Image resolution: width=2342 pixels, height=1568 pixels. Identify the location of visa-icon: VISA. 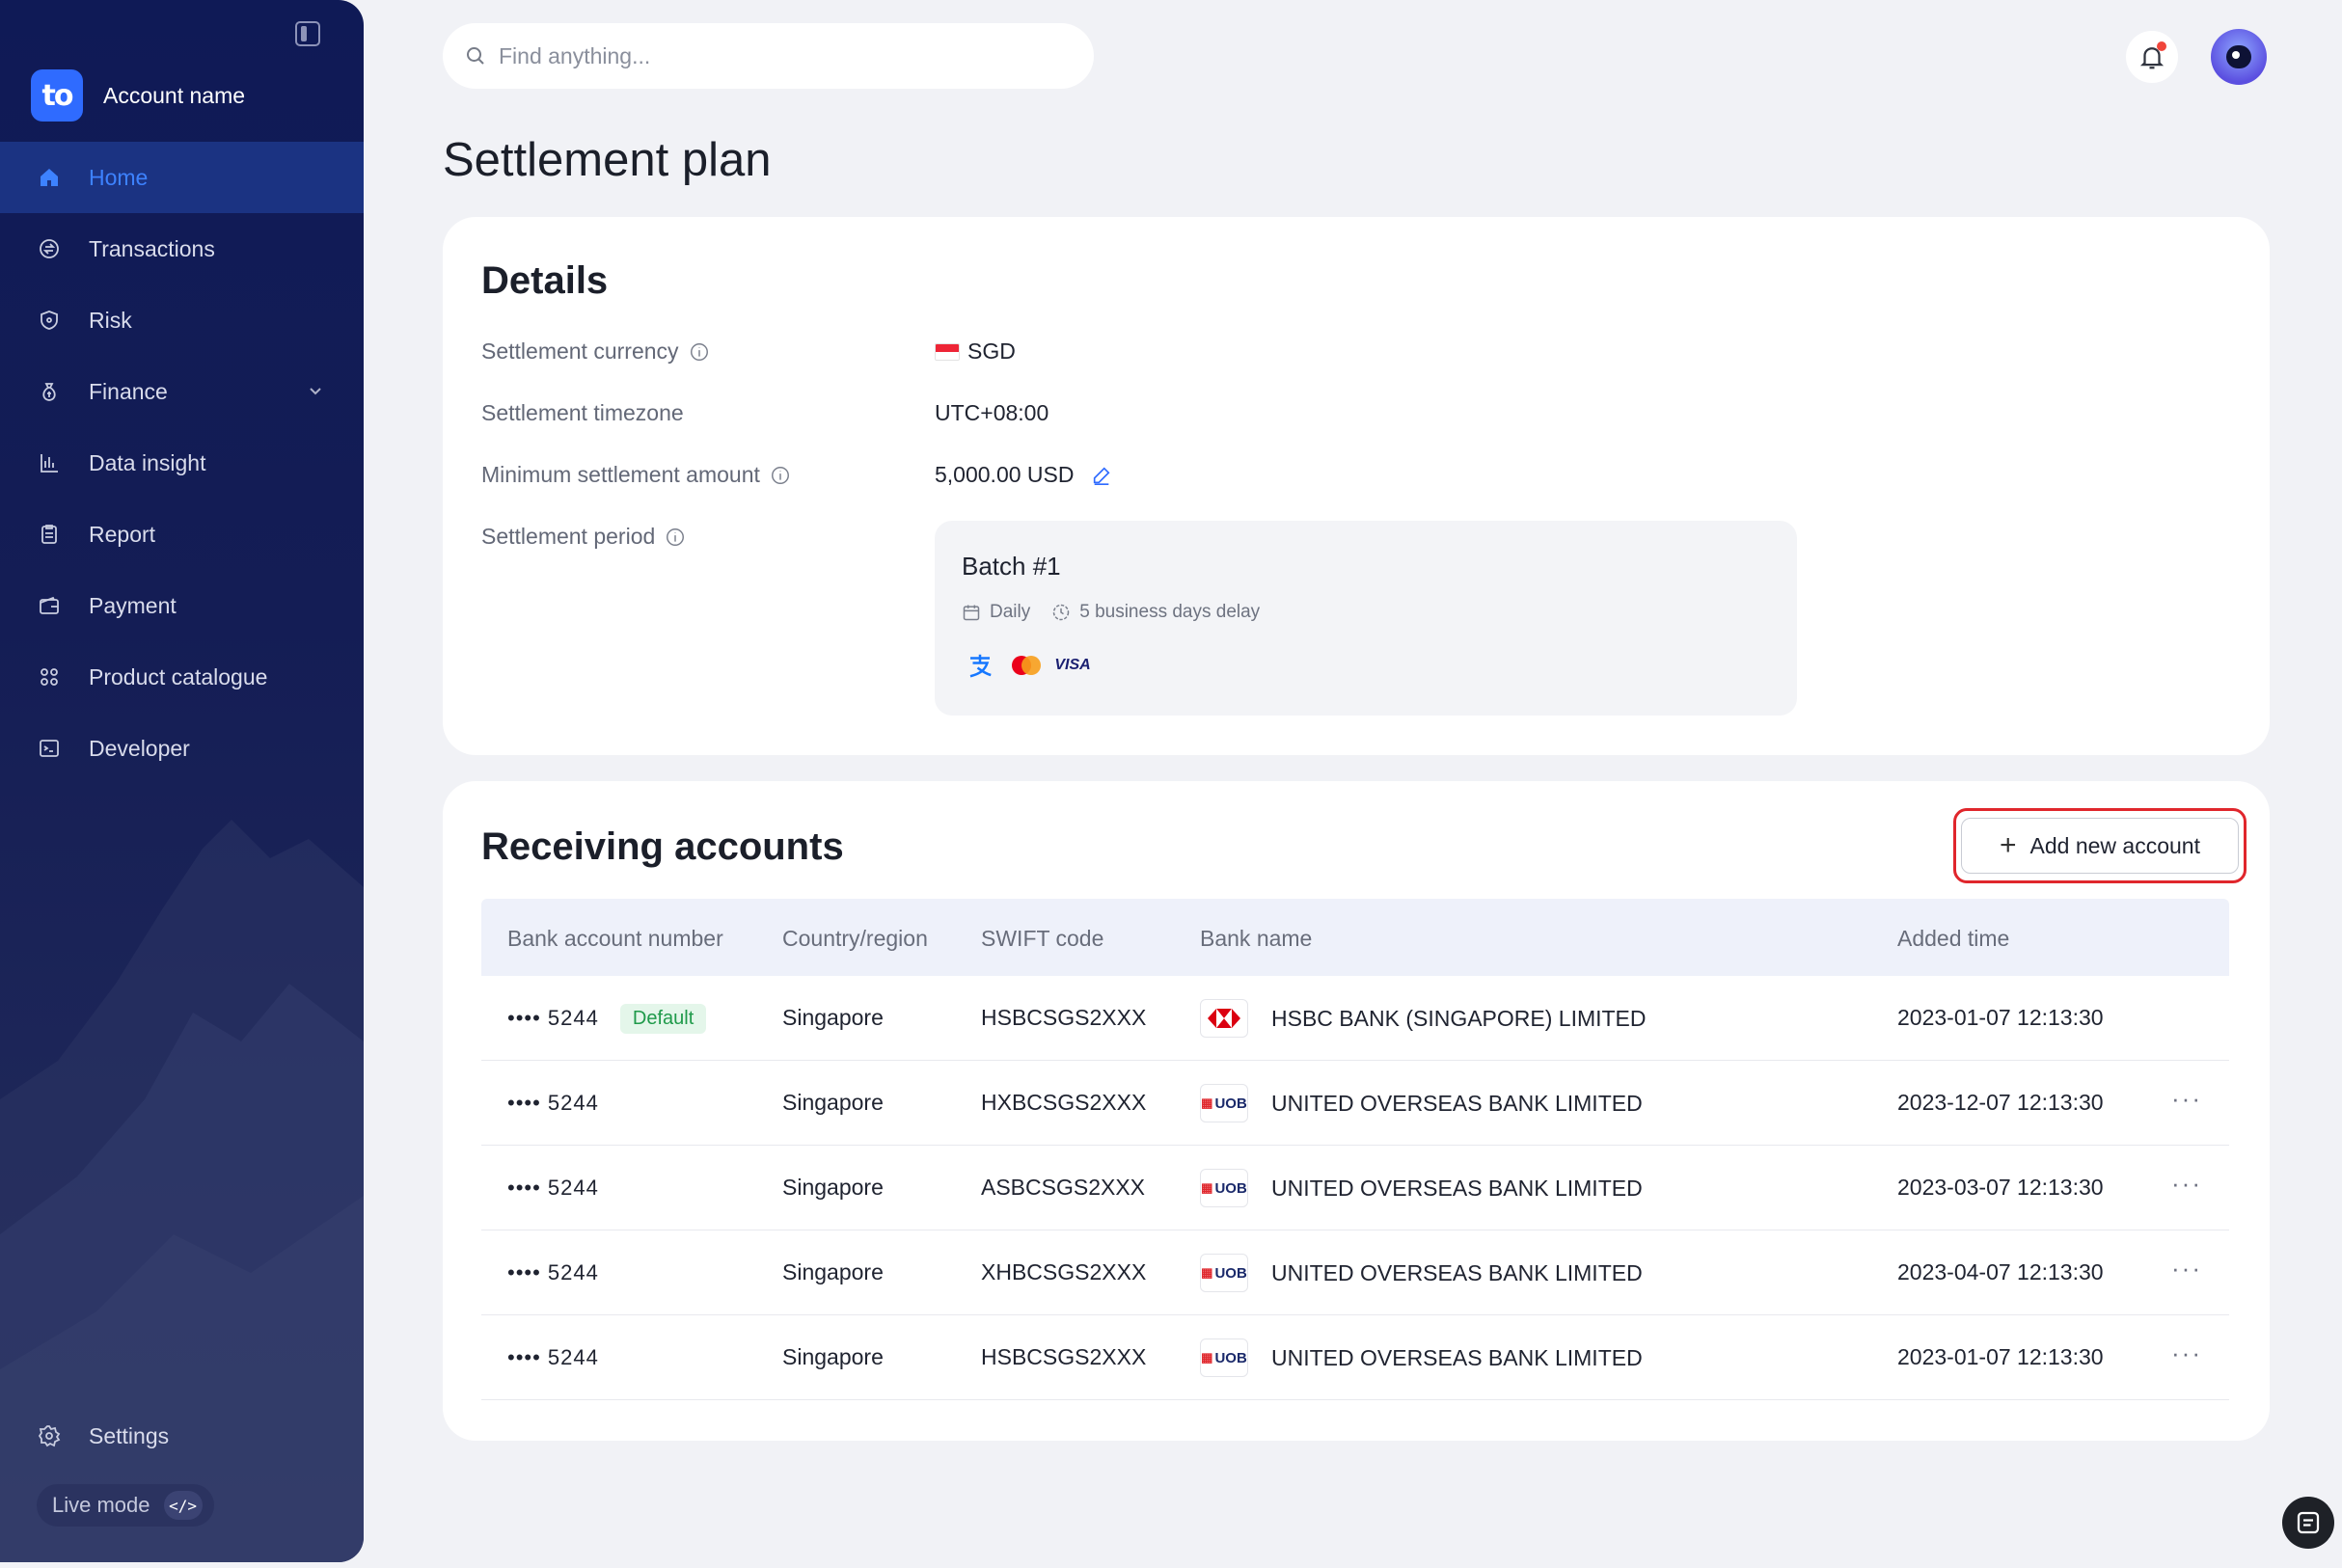
(1072, 665).